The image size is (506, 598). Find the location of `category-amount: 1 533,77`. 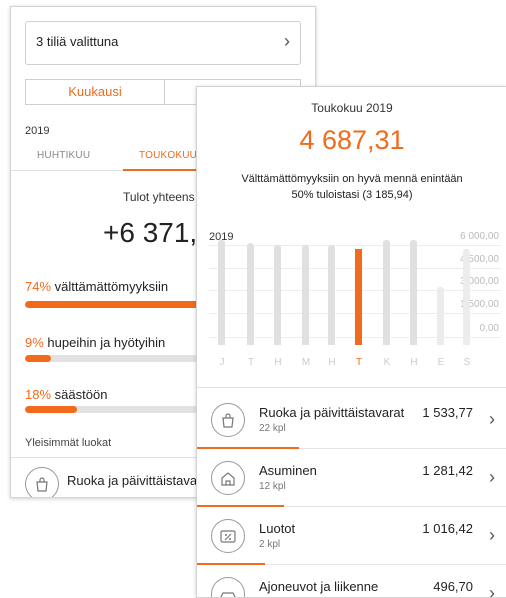

category-amount: 1 533,77 is located at coordinates (447, 412).